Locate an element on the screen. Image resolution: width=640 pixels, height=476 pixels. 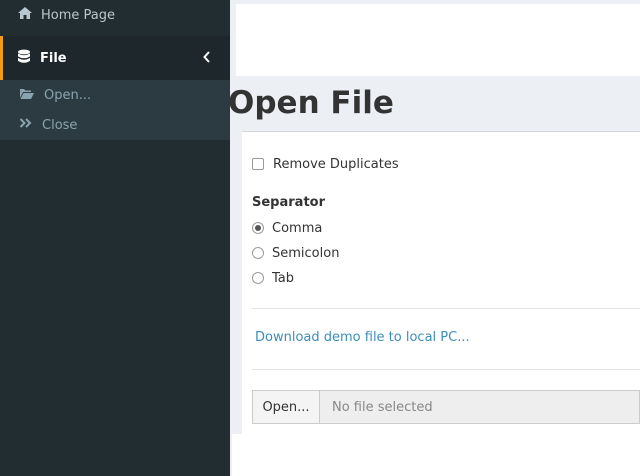
sidebar-item-file-label: File is located at coordinates (53, 58).